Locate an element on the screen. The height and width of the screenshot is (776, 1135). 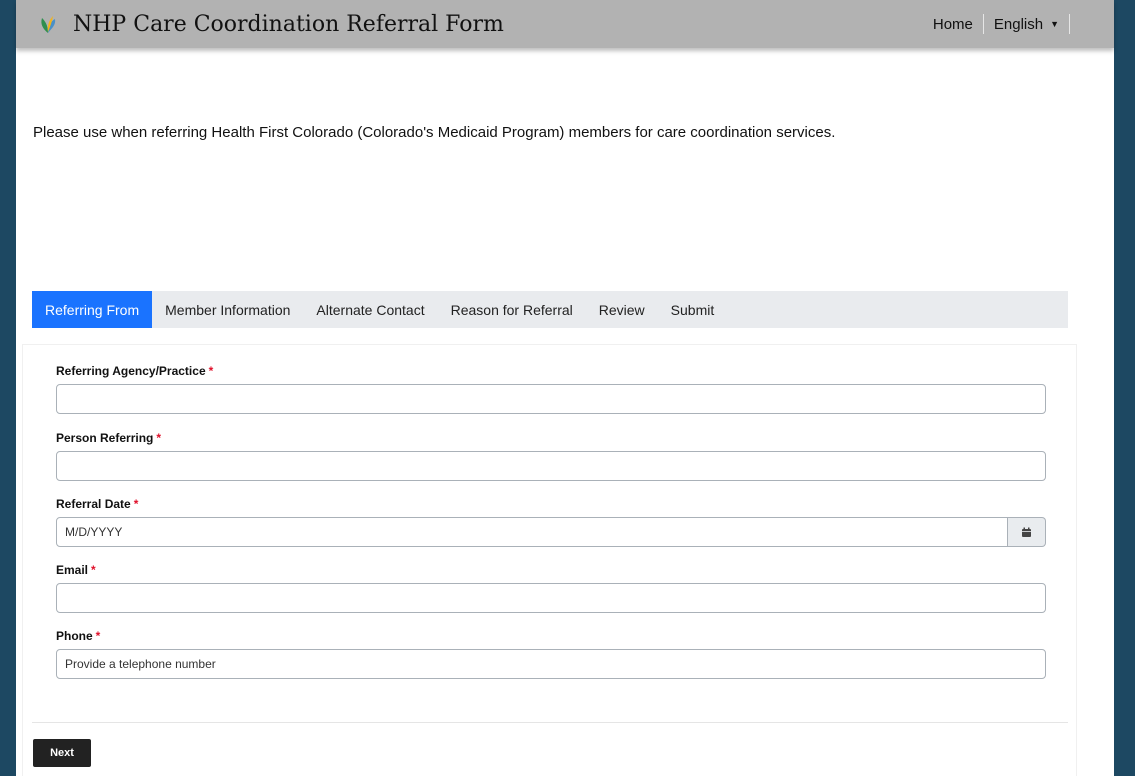
calendar-icon is located at coordinates (1026, 532).